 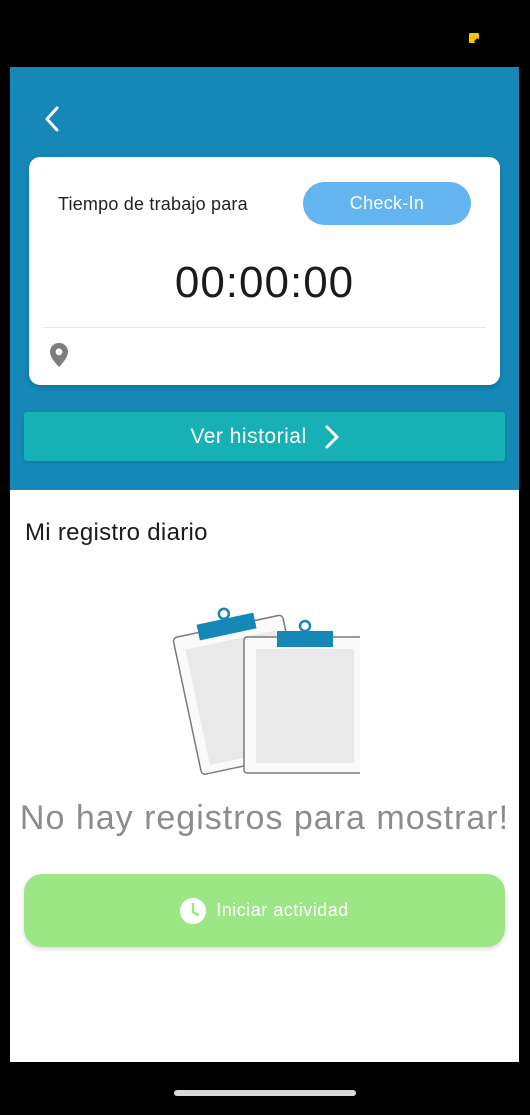 What do you see at coordinates (116, 532) in the screenshot?
I see `daily-log-title: Mi registro diario` at bounding box center [116, 532].